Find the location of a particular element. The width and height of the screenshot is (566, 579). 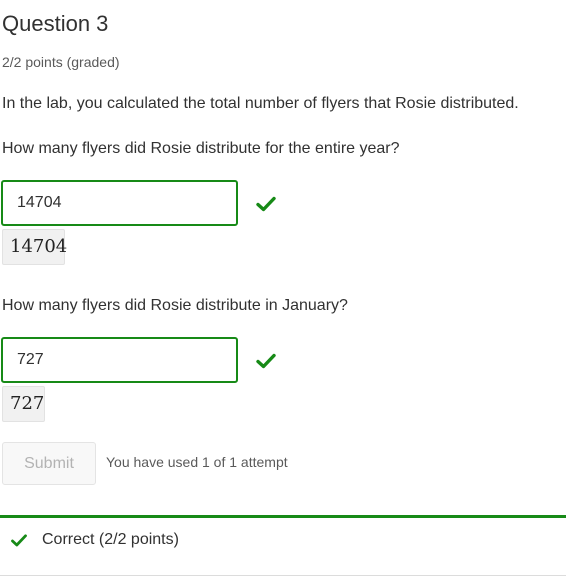

part-1-answer-preview: 14704 is located at coordinates (34, 247).